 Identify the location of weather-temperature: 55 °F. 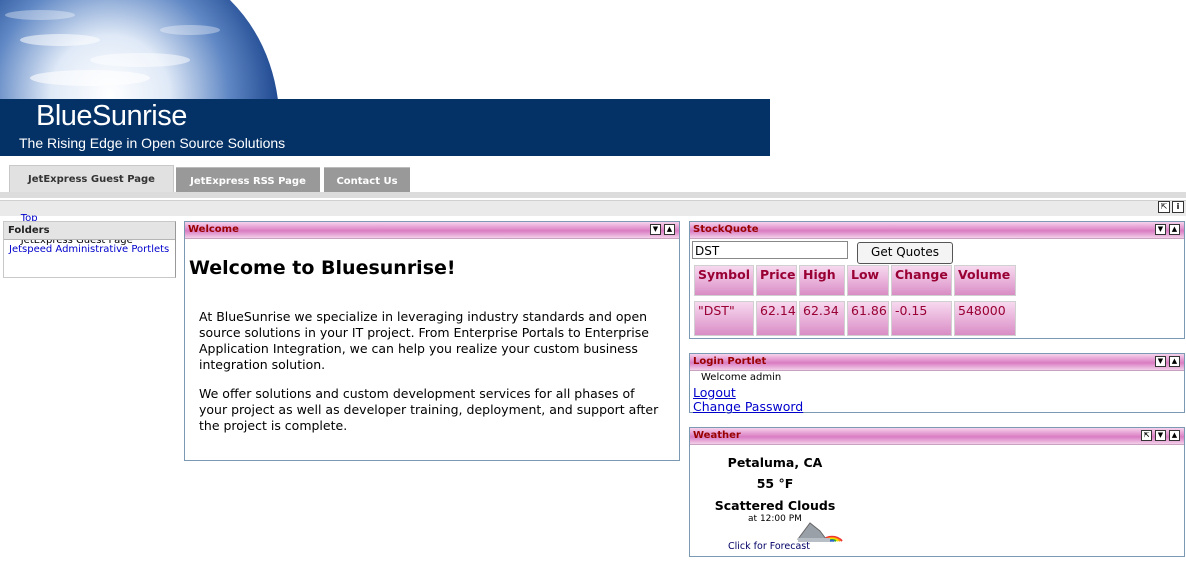
(775, 483).